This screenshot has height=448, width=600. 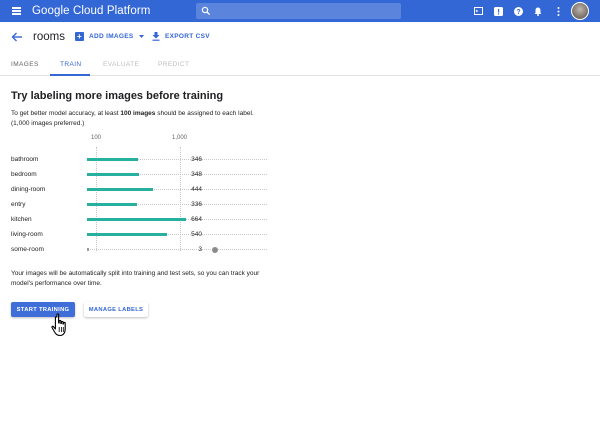 I want to click on tab-predict: PREDICT, so click(x=174, y=64).